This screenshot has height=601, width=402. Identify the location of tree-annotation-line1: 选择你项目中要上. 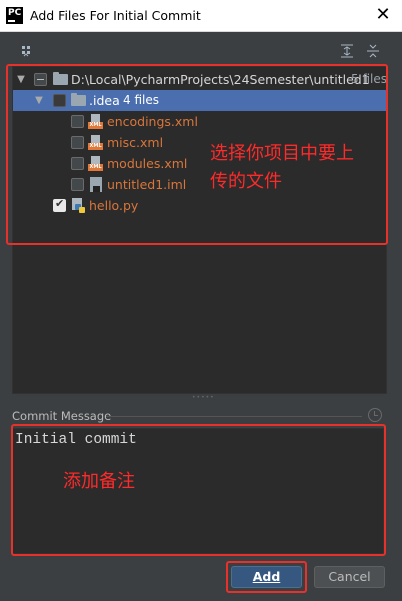
(282, 153).